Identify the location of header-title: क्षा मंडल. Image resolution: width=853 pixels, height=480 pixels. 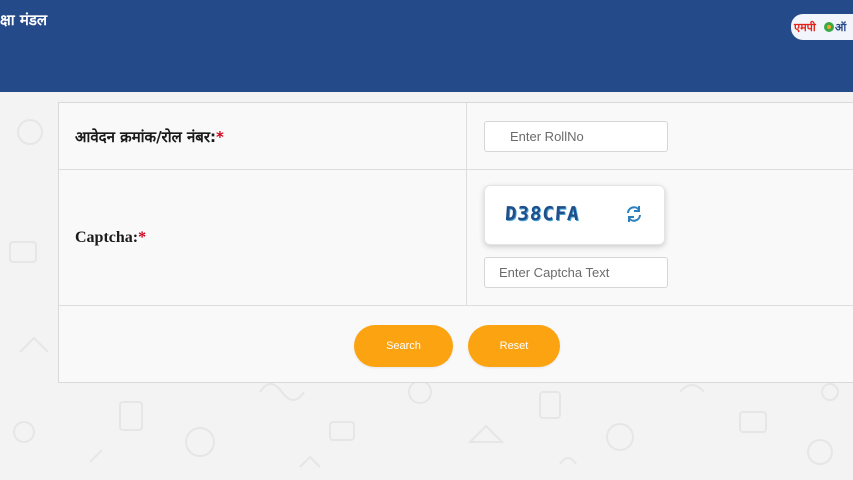
(24, 20).